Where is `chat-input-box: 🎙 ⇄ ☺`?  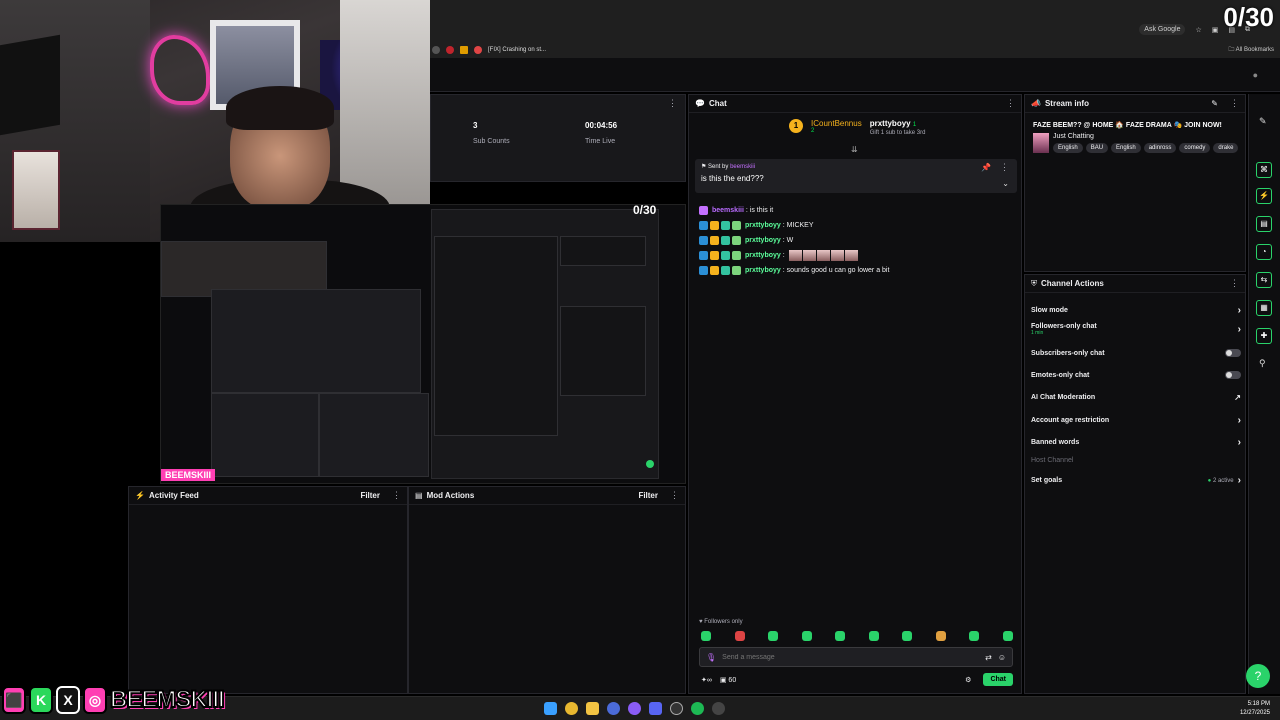 chat-input-box: 🎙 ⇄ ☺ is located at coordinates (856, 657).